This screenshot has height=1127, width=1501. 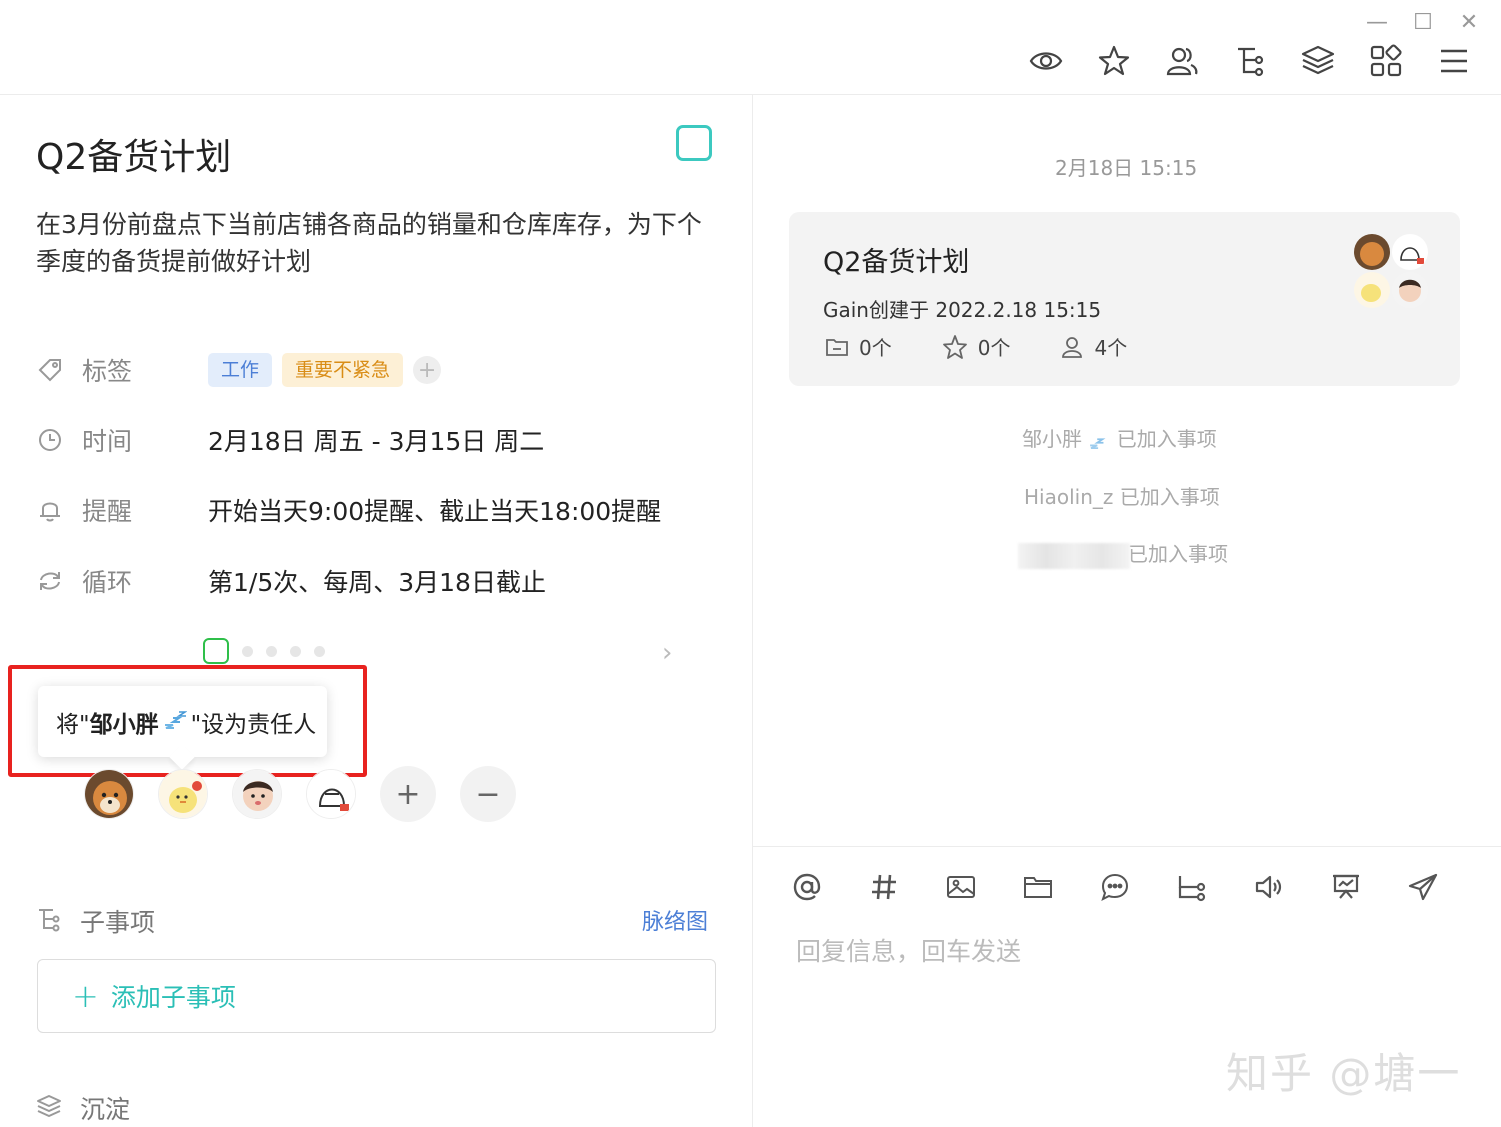 What do you see at coordinates (376, 440) in the screenshot?
I see `time-value: 2月18日 周五 - 3月15日 周二` at bounding box center [376, 440].